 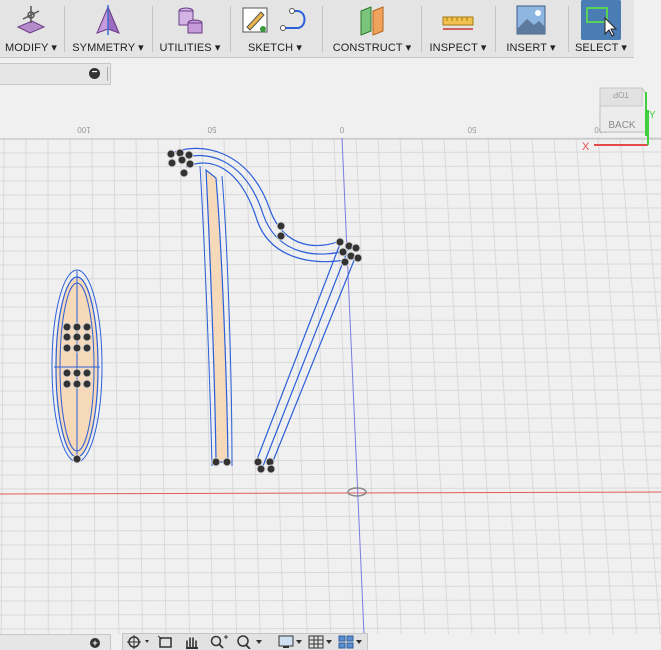 What do you see at coordinates (95, 643) in the screenshot?
I see `add-comment-icon: +` at bounding box center [95, 643].